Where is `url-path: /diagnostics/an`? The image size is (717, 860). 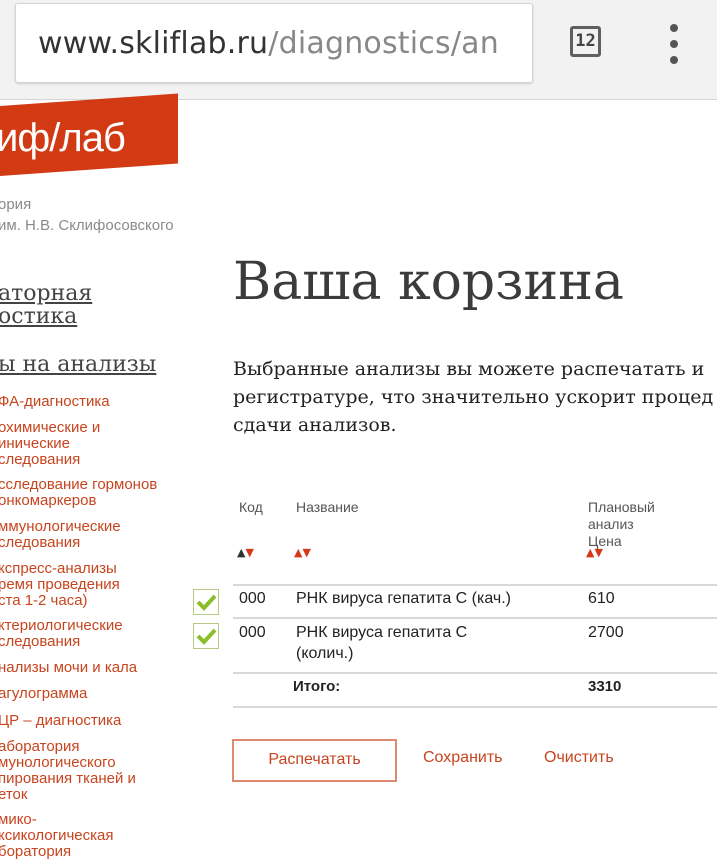 url-path: /diagnostics/an is located at coordinates (383, 43).